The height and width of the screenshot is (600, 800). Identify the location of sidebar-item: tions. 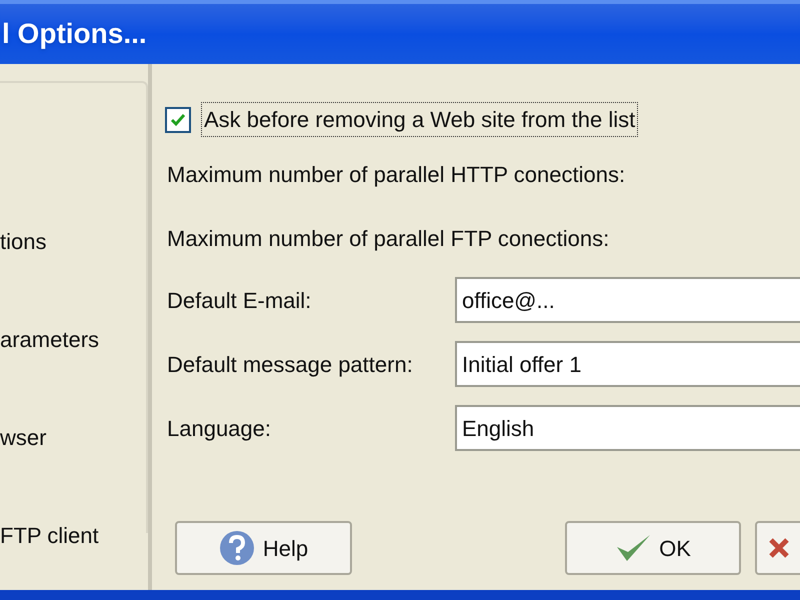
(73, 242).